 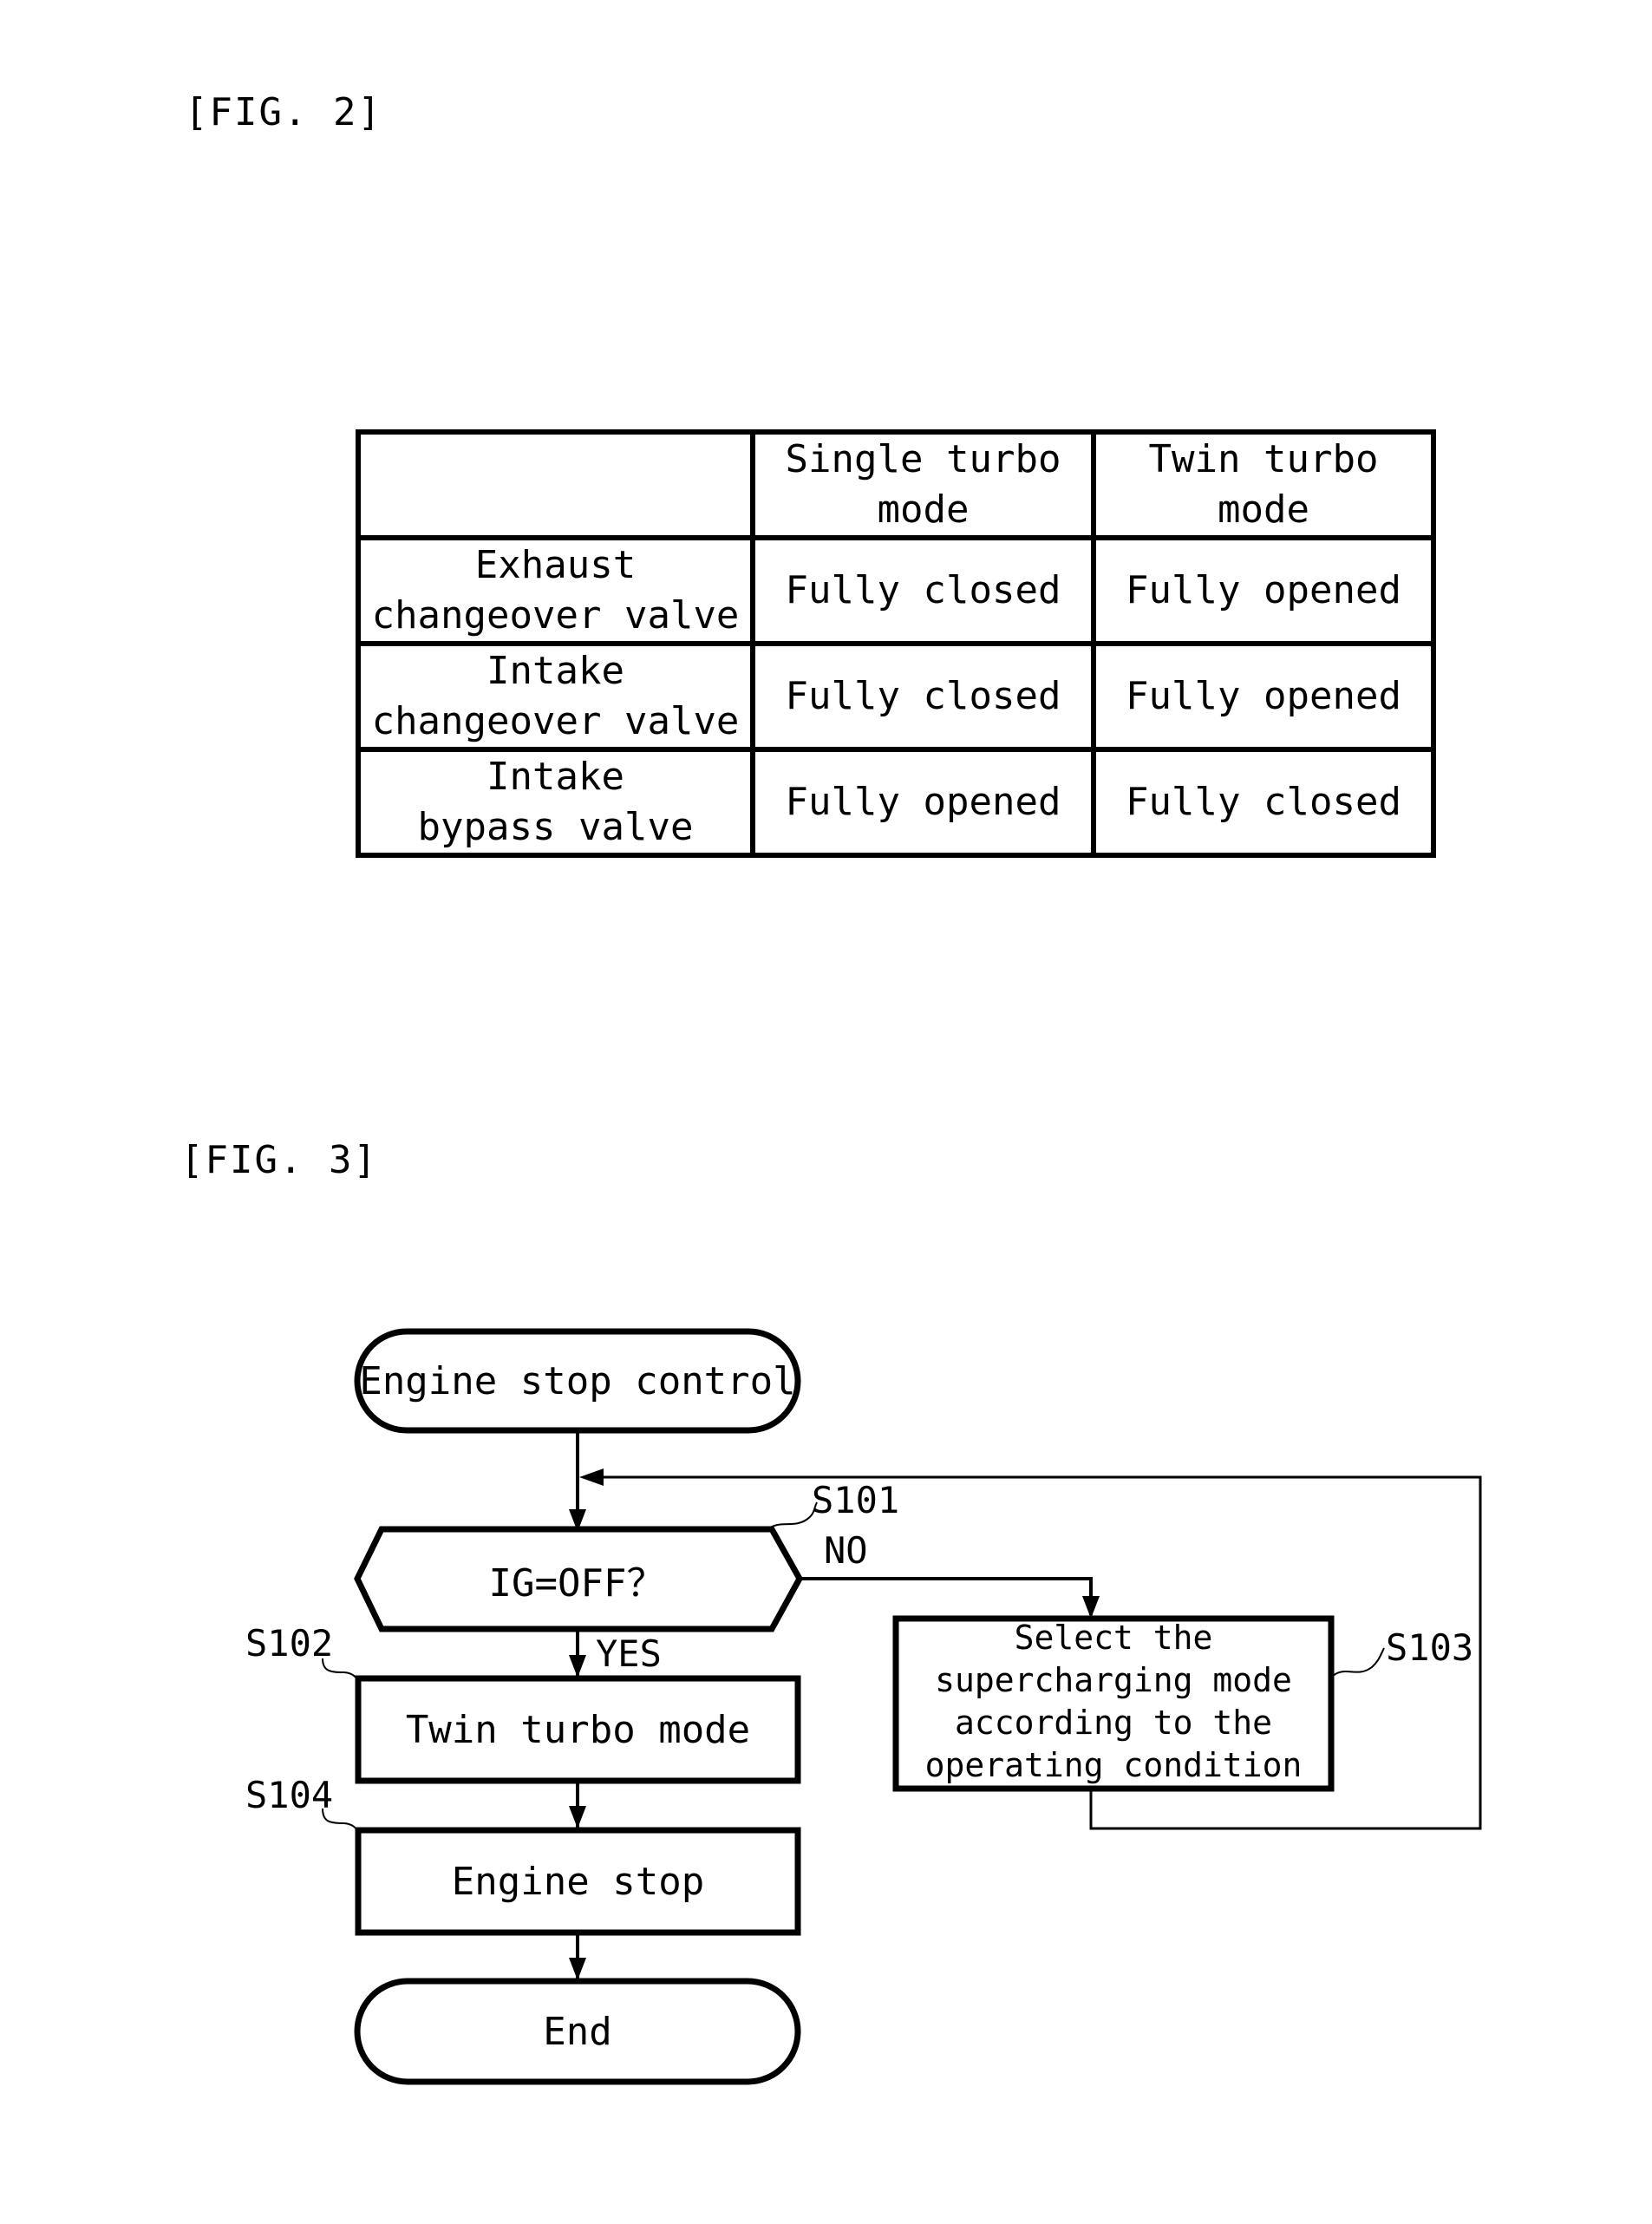 What do you see at coordinates (290, 1795) in the screenshot?
I see `step-label-s104: S104` at bounding box center [290, 1795].